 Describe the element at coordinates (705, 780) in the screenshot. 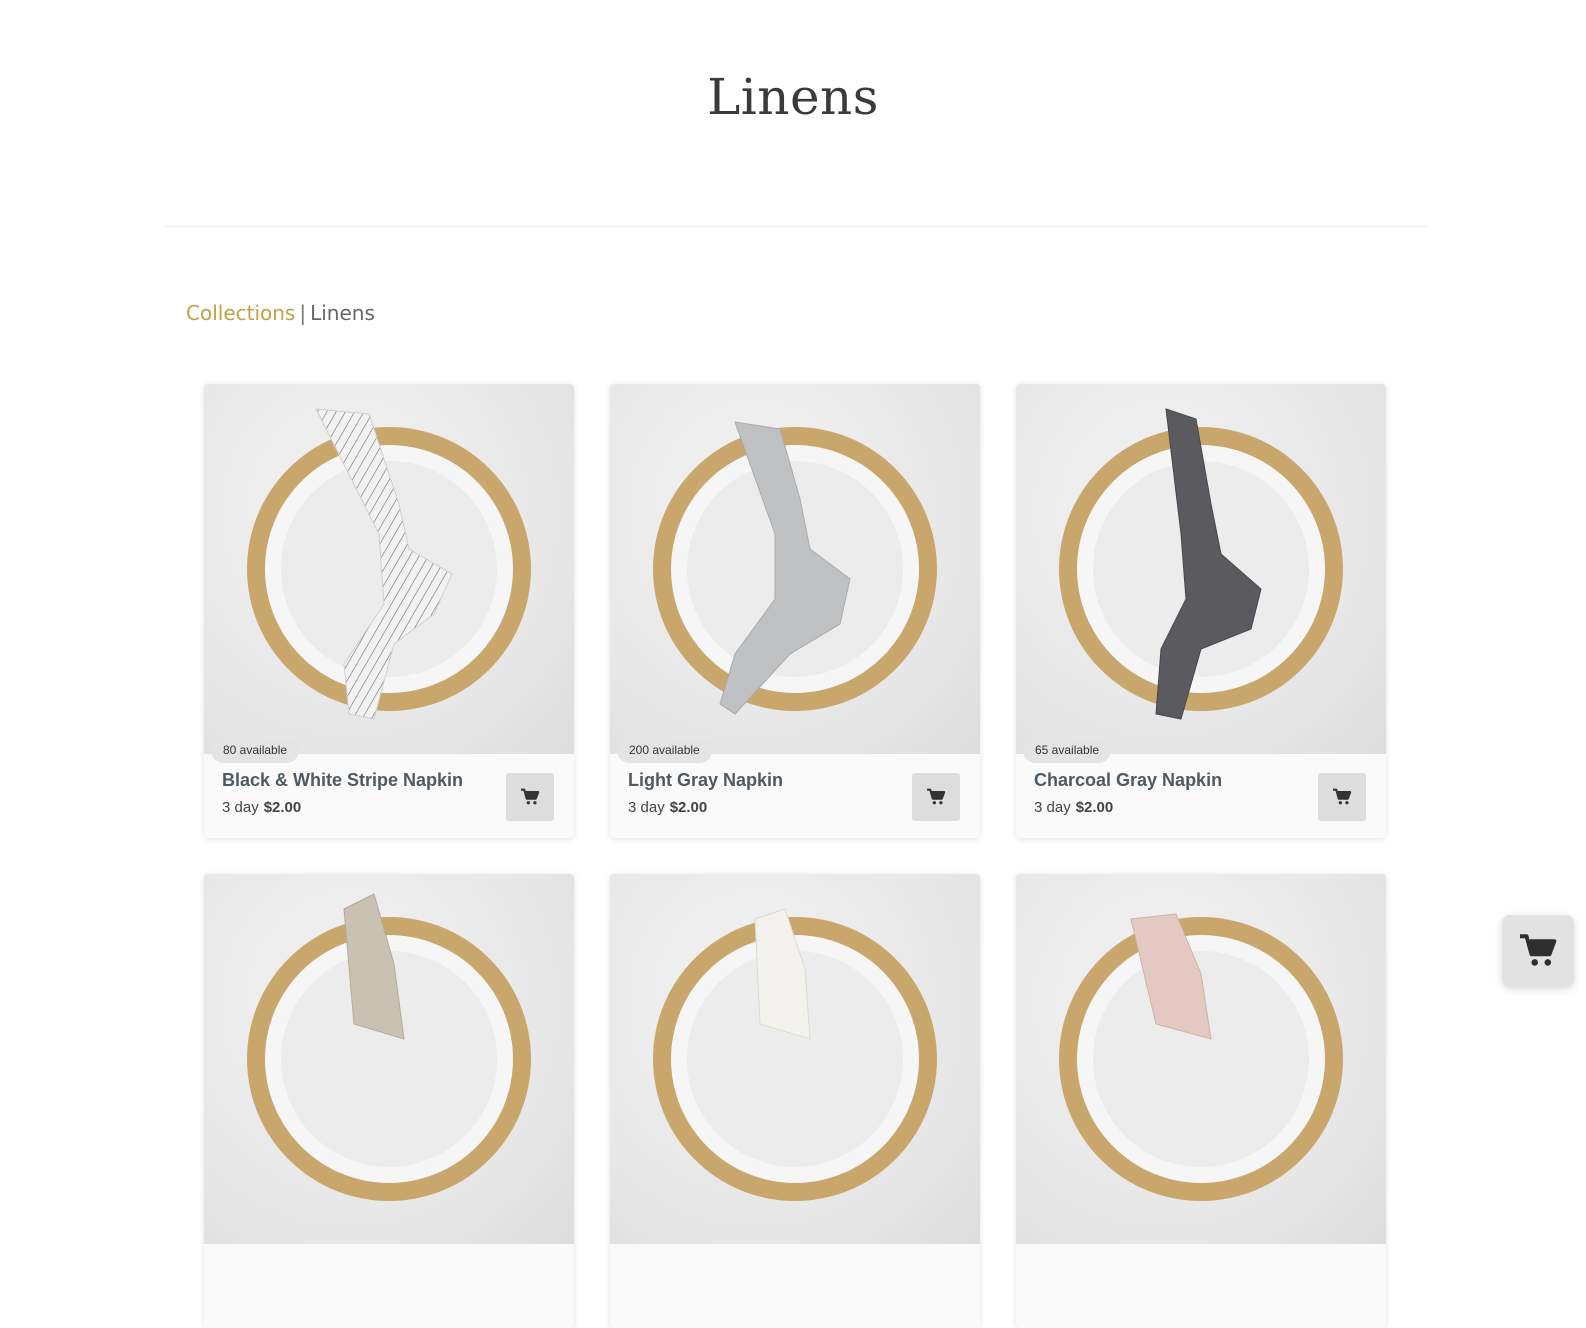

I see `product-name: Light Gray Napkin` at that location.